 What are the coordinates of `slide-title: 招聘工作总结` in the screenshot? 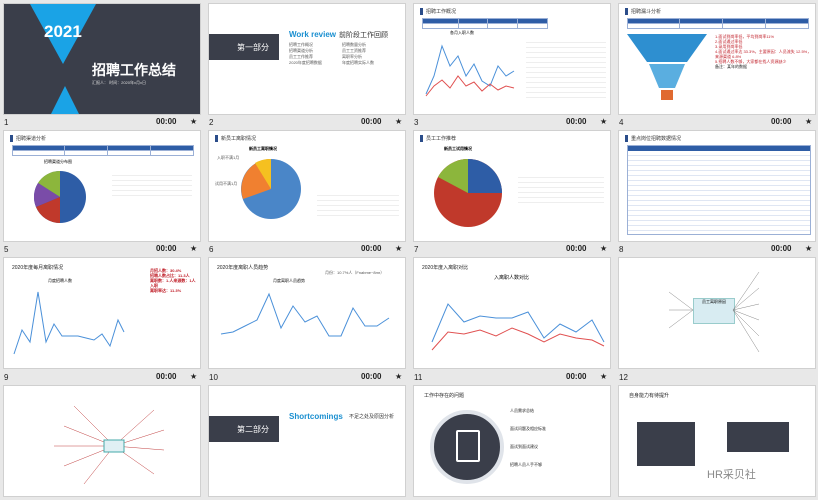 It's located at (134, 70).